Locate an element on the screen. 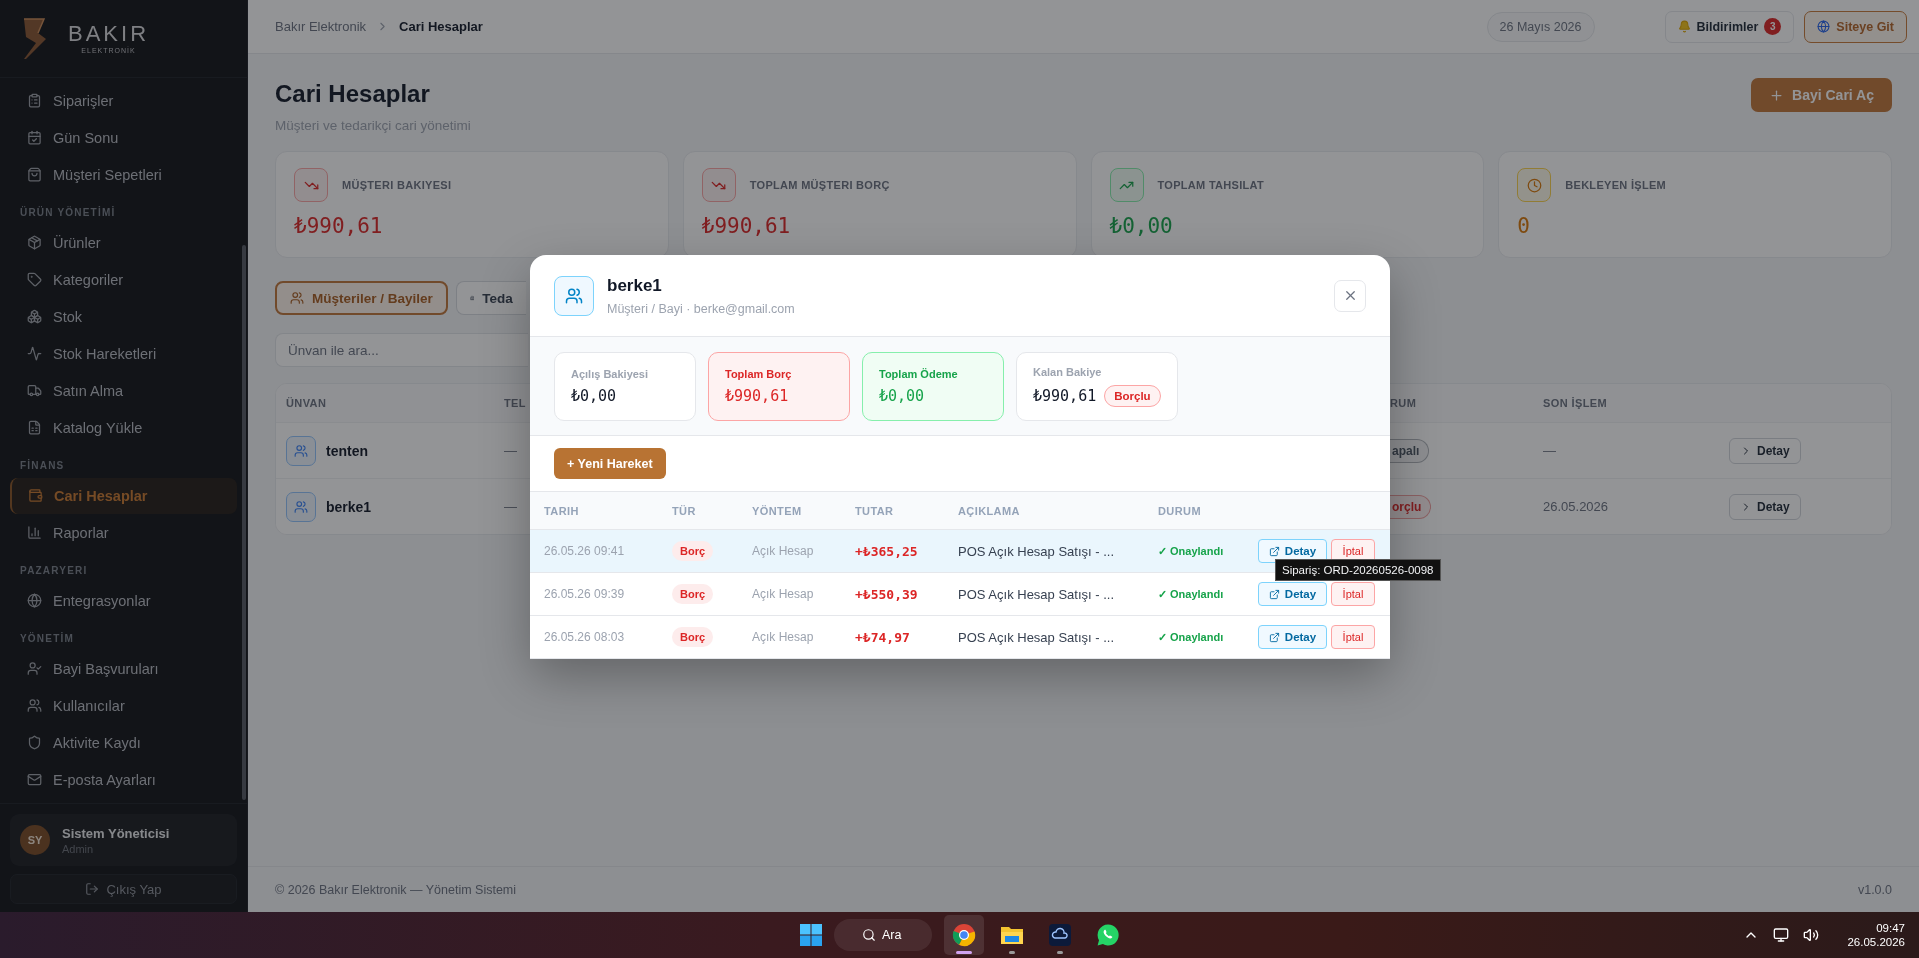 Image resolution: width=1919 pixels, height=958 pixels. dialog-subtitle: Müşteri / Bayi · berke@gmail.com is located at coordinates (701, 308).